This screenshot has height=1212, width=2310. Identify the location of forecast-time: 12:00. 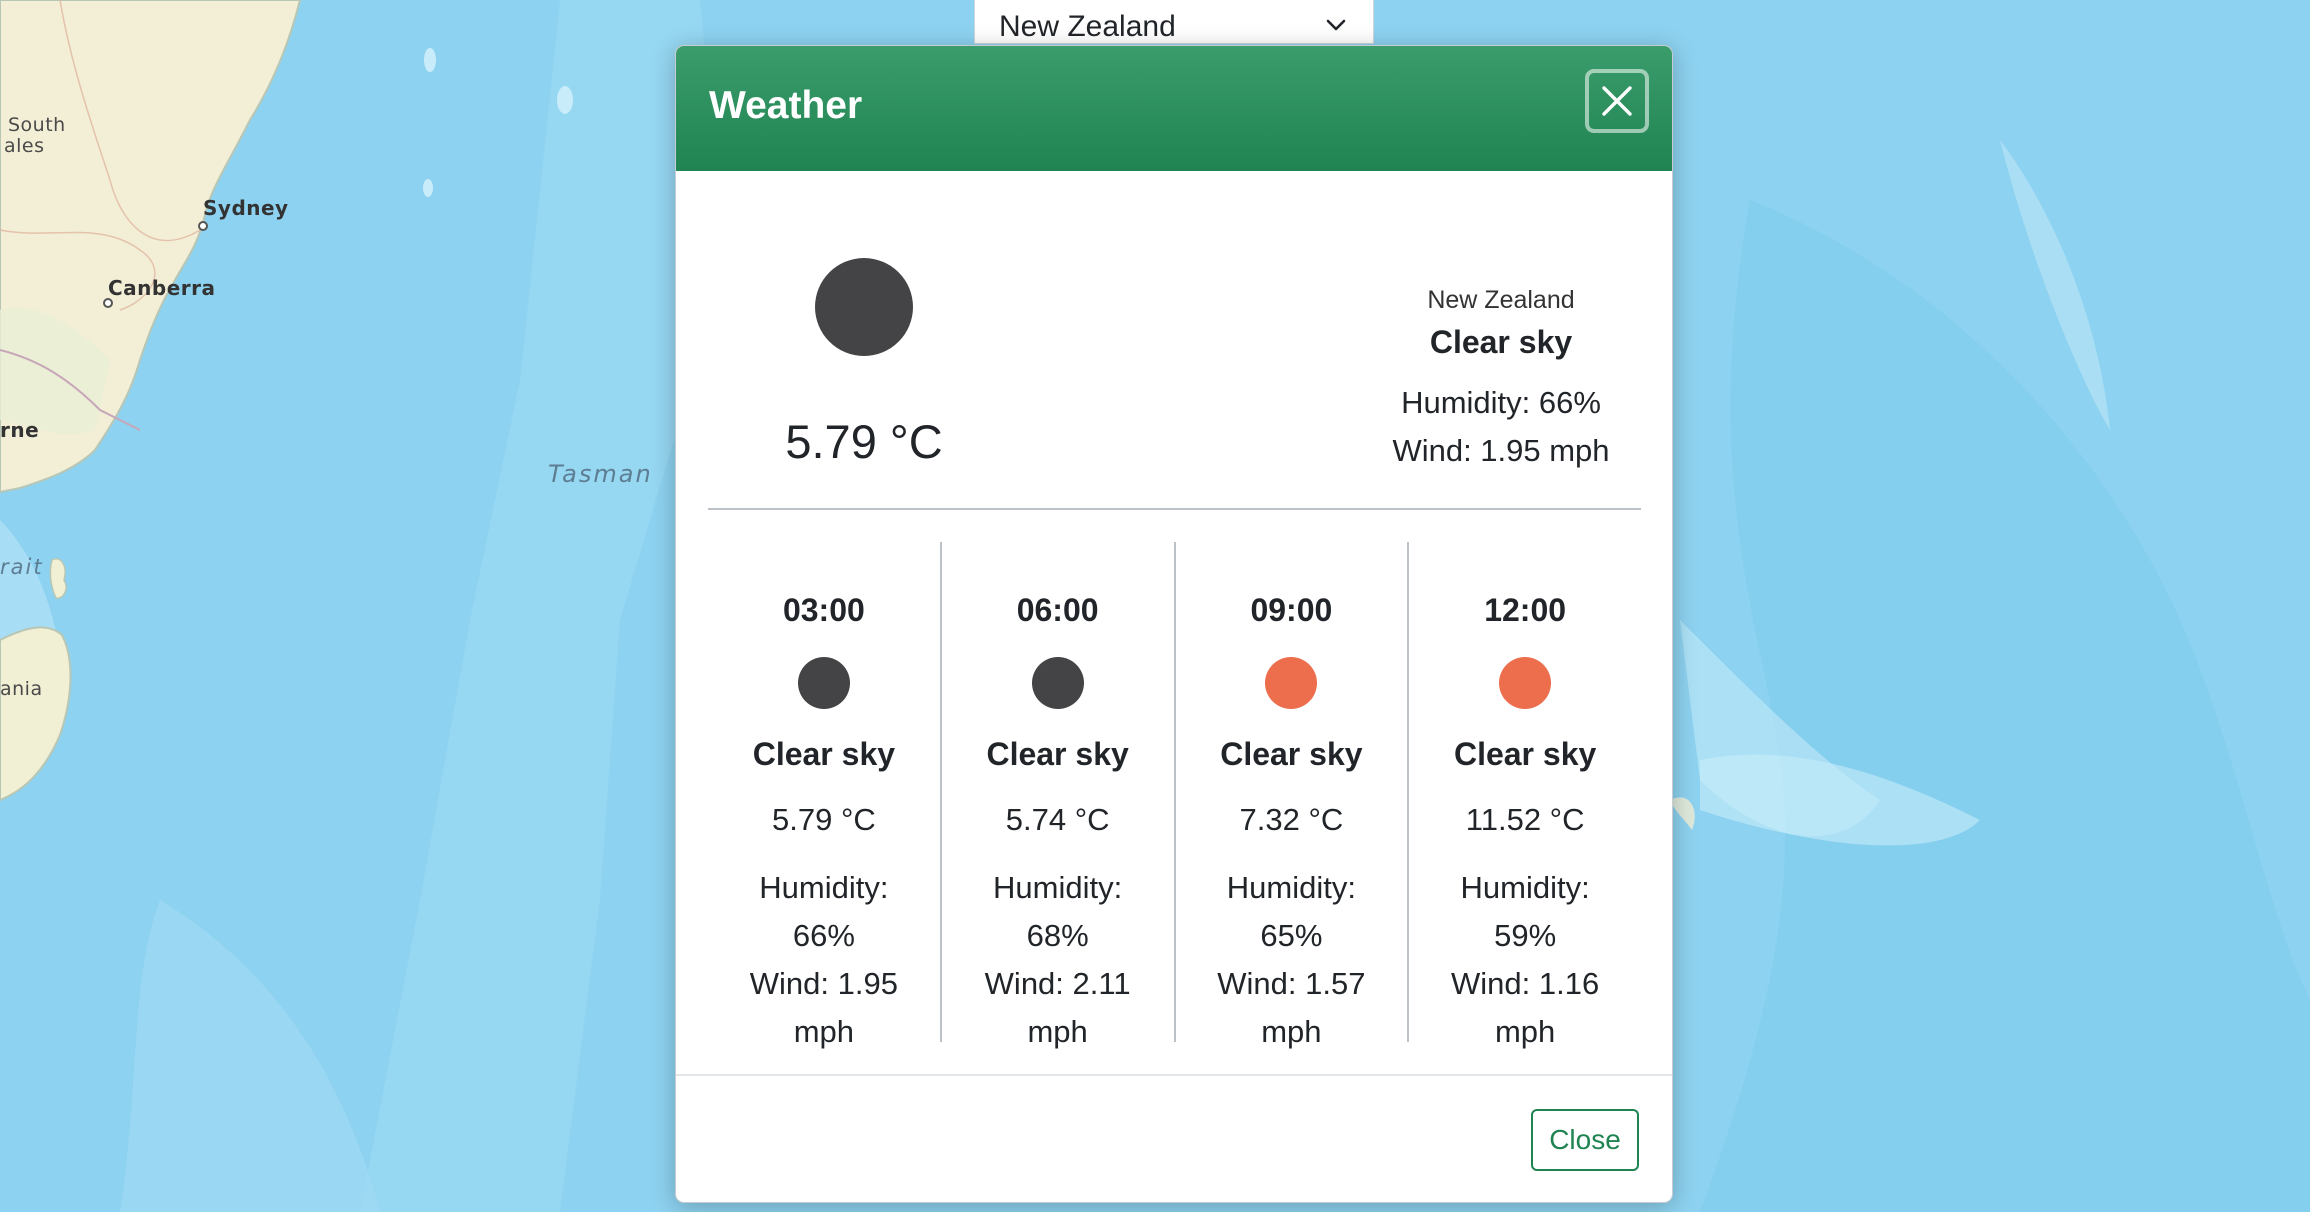
(1525, 610).